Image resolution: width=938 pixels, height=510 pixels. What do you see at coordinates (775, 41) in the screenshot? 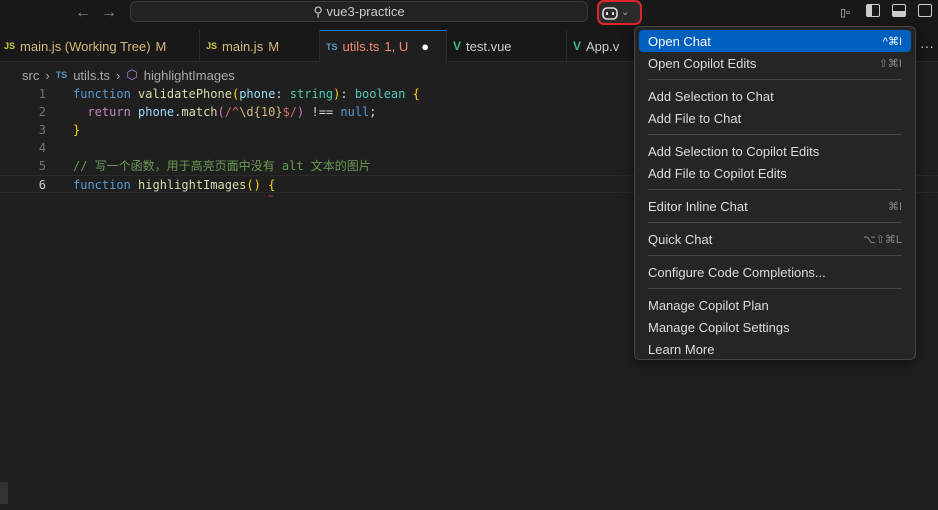
I see `menu-item-open-chat: Open Chat ^⌘I` at bounding box center [775, 41].